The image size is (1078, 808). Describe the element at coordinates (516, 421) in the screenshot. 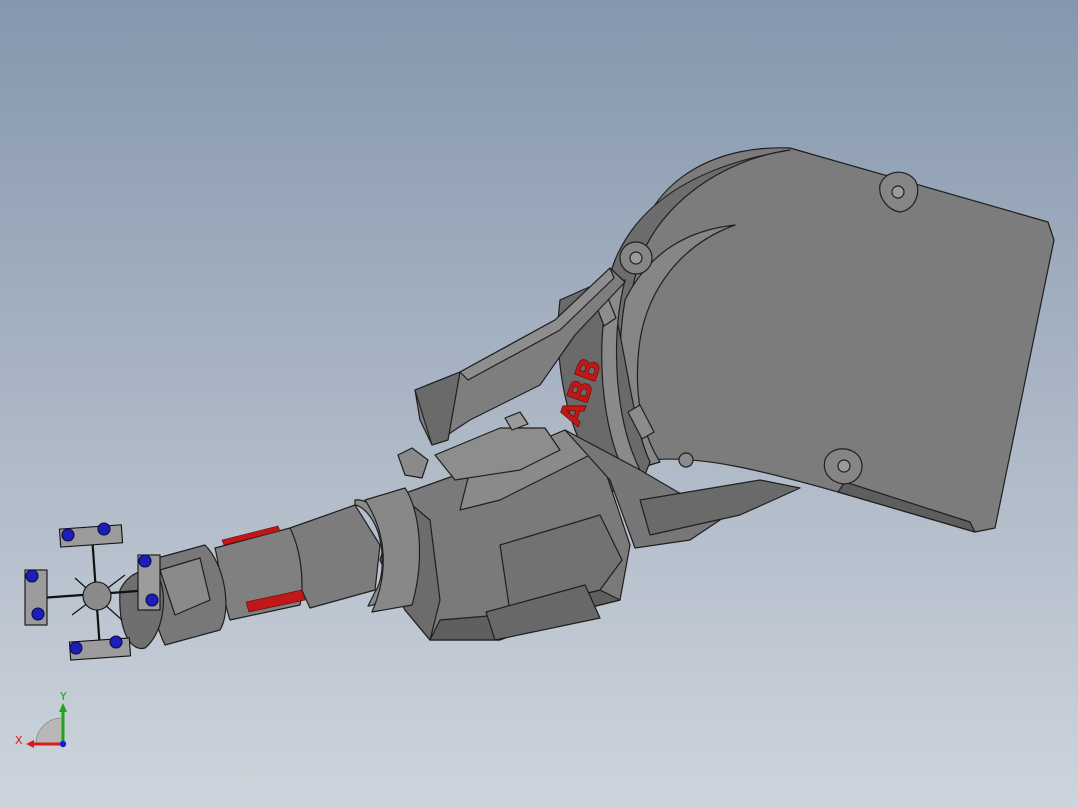

I see `elbow-top-tab` at that location.